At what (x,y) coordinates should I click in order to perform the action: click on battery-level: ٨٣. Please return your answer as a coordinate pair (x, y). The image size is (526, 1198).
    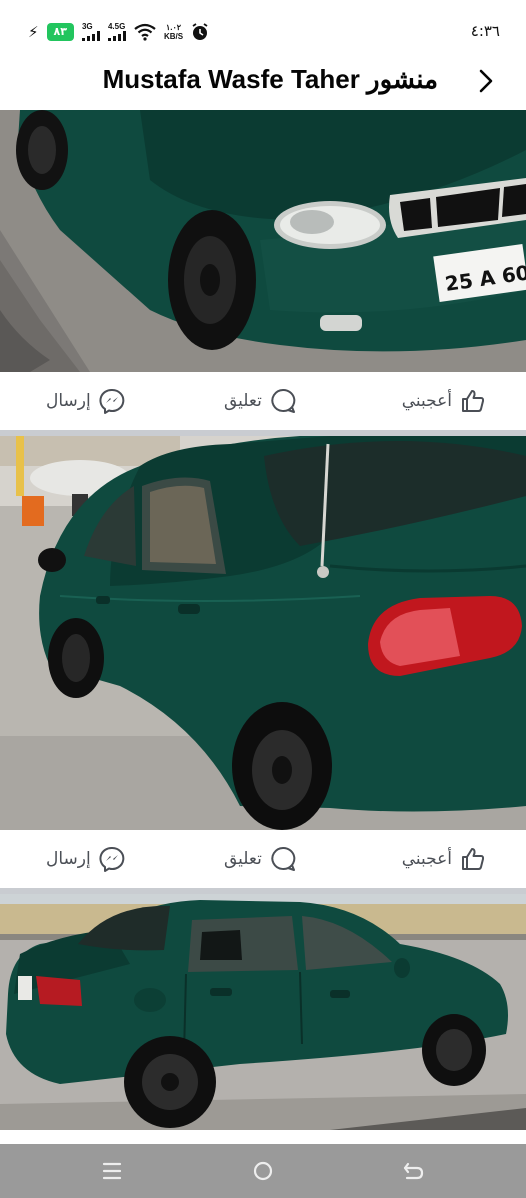
    Looking at the image, I should click on (60, 32).